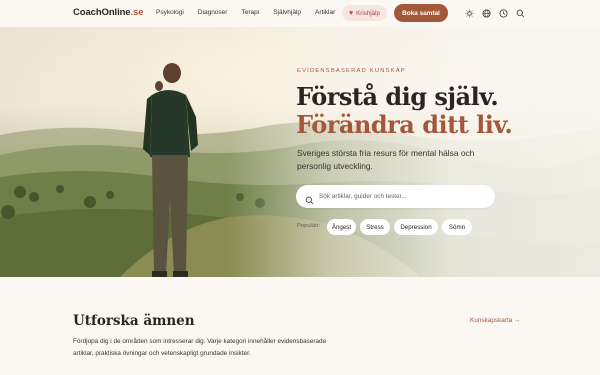 This screenshot has height=375, width=600. Describe the element at coordinates (137, 12) in the screenshot. I see `logo-tld: .se` at that location.